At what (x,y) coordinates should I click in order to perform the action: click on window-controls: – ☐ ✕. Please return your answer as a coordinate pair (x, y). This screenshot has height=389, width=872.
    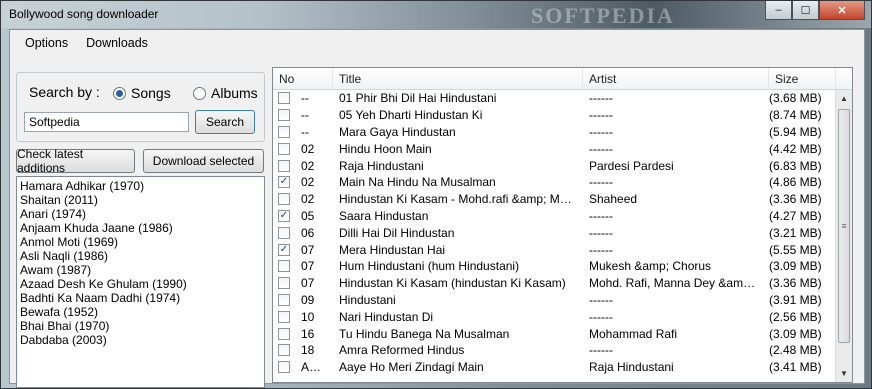
    Looking at the image, I should click on (815, 10).